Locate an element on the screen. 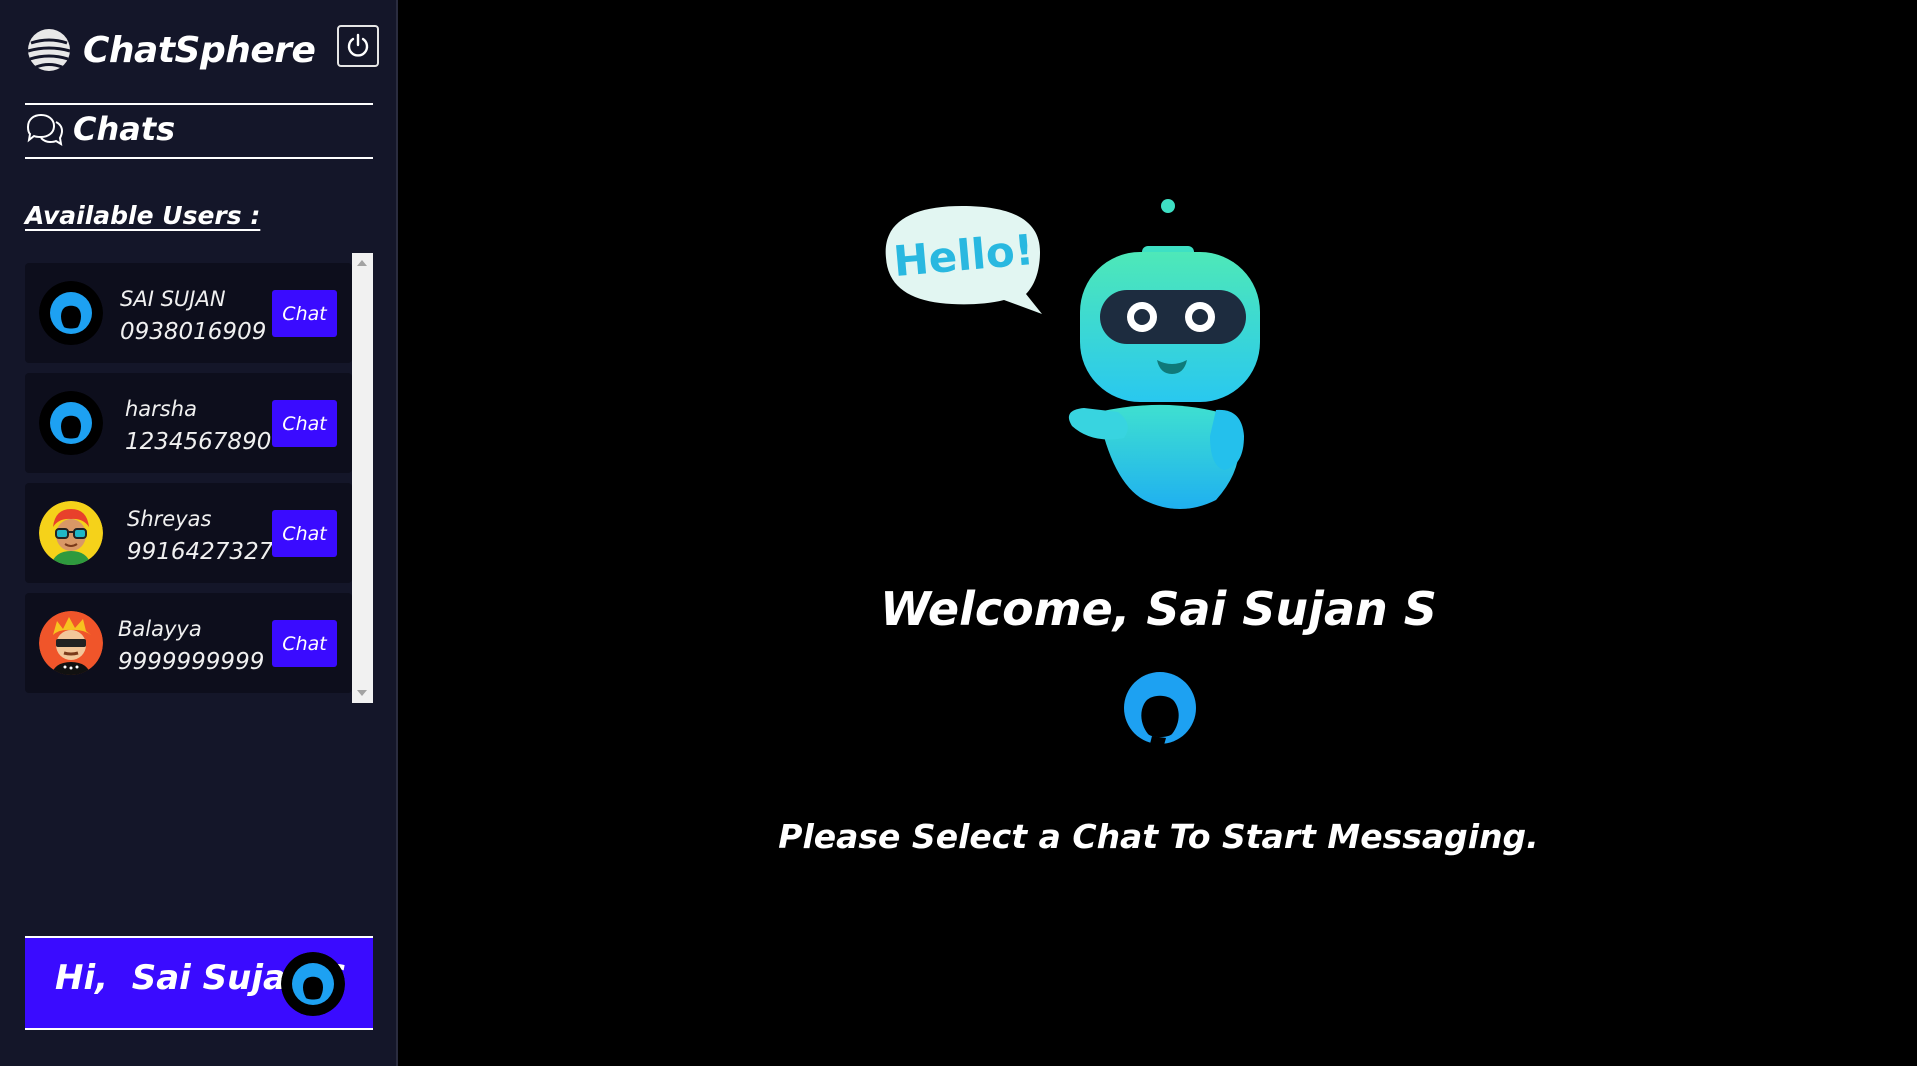 The height and width of the screenshot is (1066, 1917). user-phone: 0938016909 is located at coordinates (193, 332).